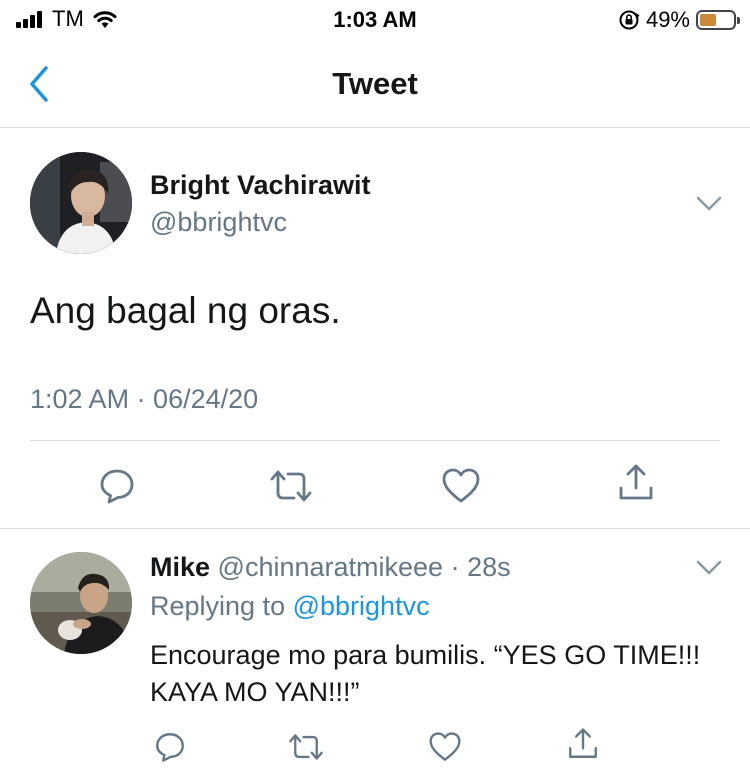 The image size is (750, 772). What do you see at coordinates (218, 606) in the screenshot?
I see `replying-prefix: Replying to` at bounding box center [218, 606].